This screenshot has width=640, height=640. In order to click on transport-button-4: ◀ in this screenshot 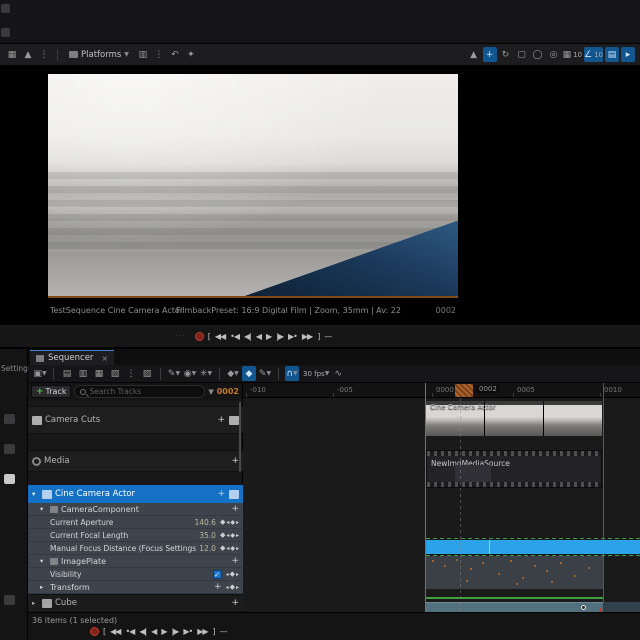, I will do `click(258, 336)`.